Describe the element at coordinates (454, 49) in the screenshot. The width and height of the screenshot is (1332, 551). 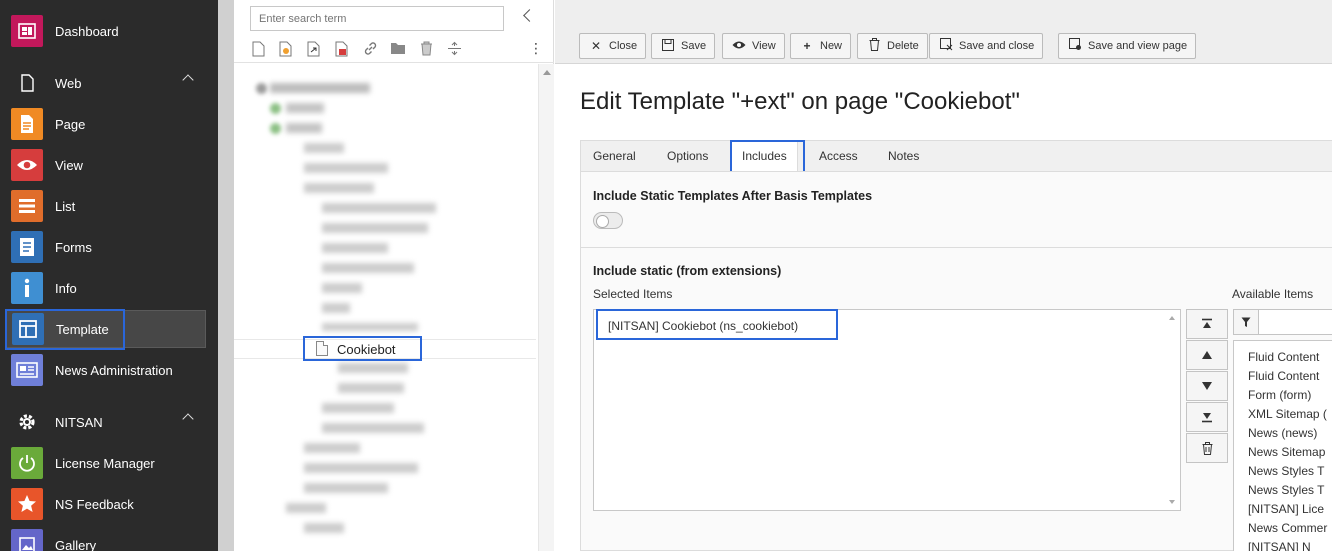
I see `divider-icon` at that location.